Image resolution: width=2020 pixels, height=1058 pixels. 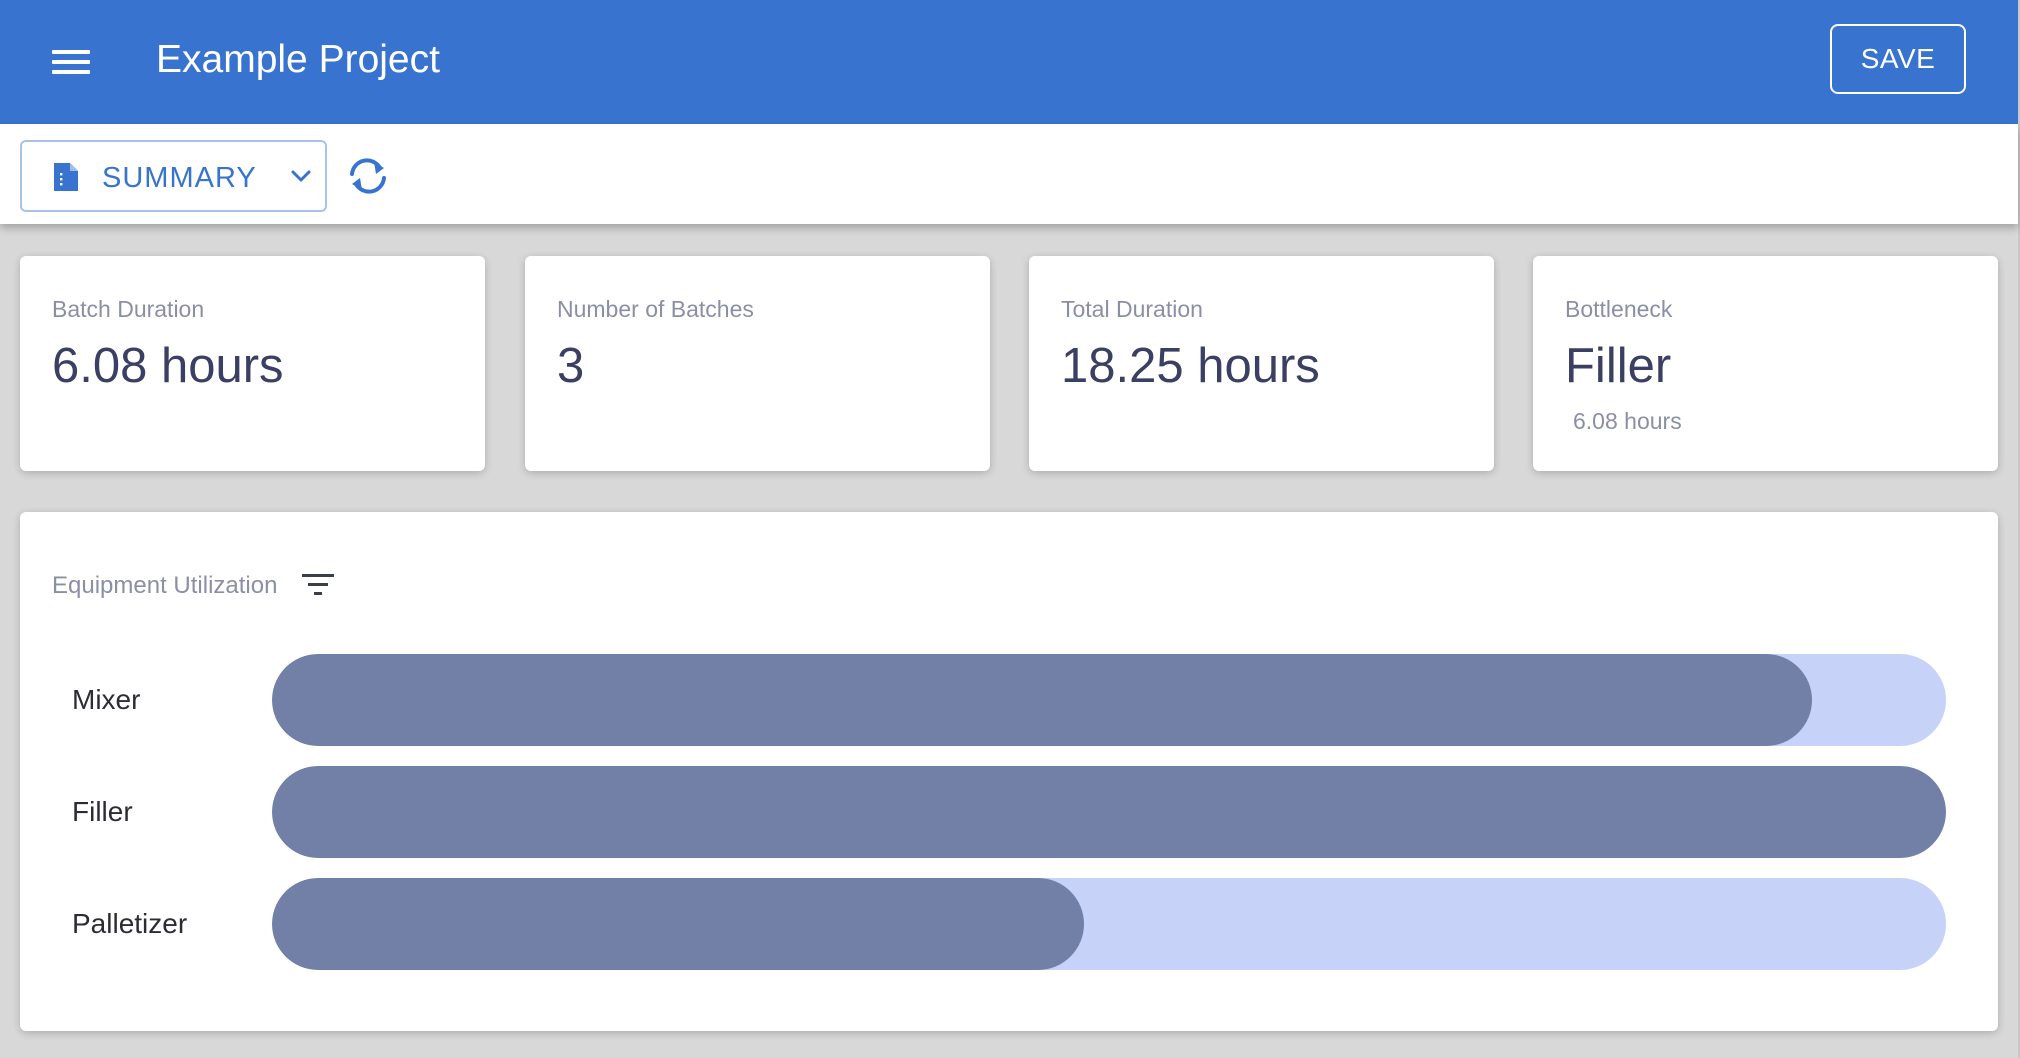 I want to click on stat-label: Total Duration, so click(x=1132, y=309).